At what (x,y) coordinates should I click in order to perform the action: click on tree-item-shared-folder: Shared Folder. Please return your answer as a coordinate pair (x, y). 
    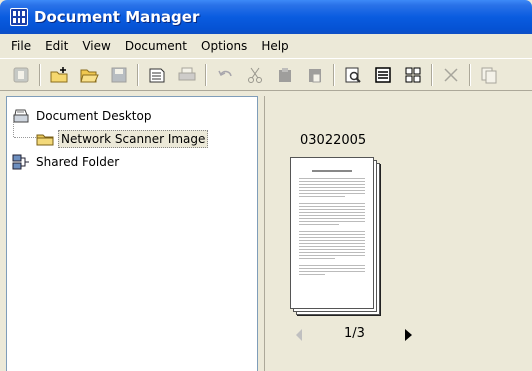
    Looking at the image, I should click on (66, 162).